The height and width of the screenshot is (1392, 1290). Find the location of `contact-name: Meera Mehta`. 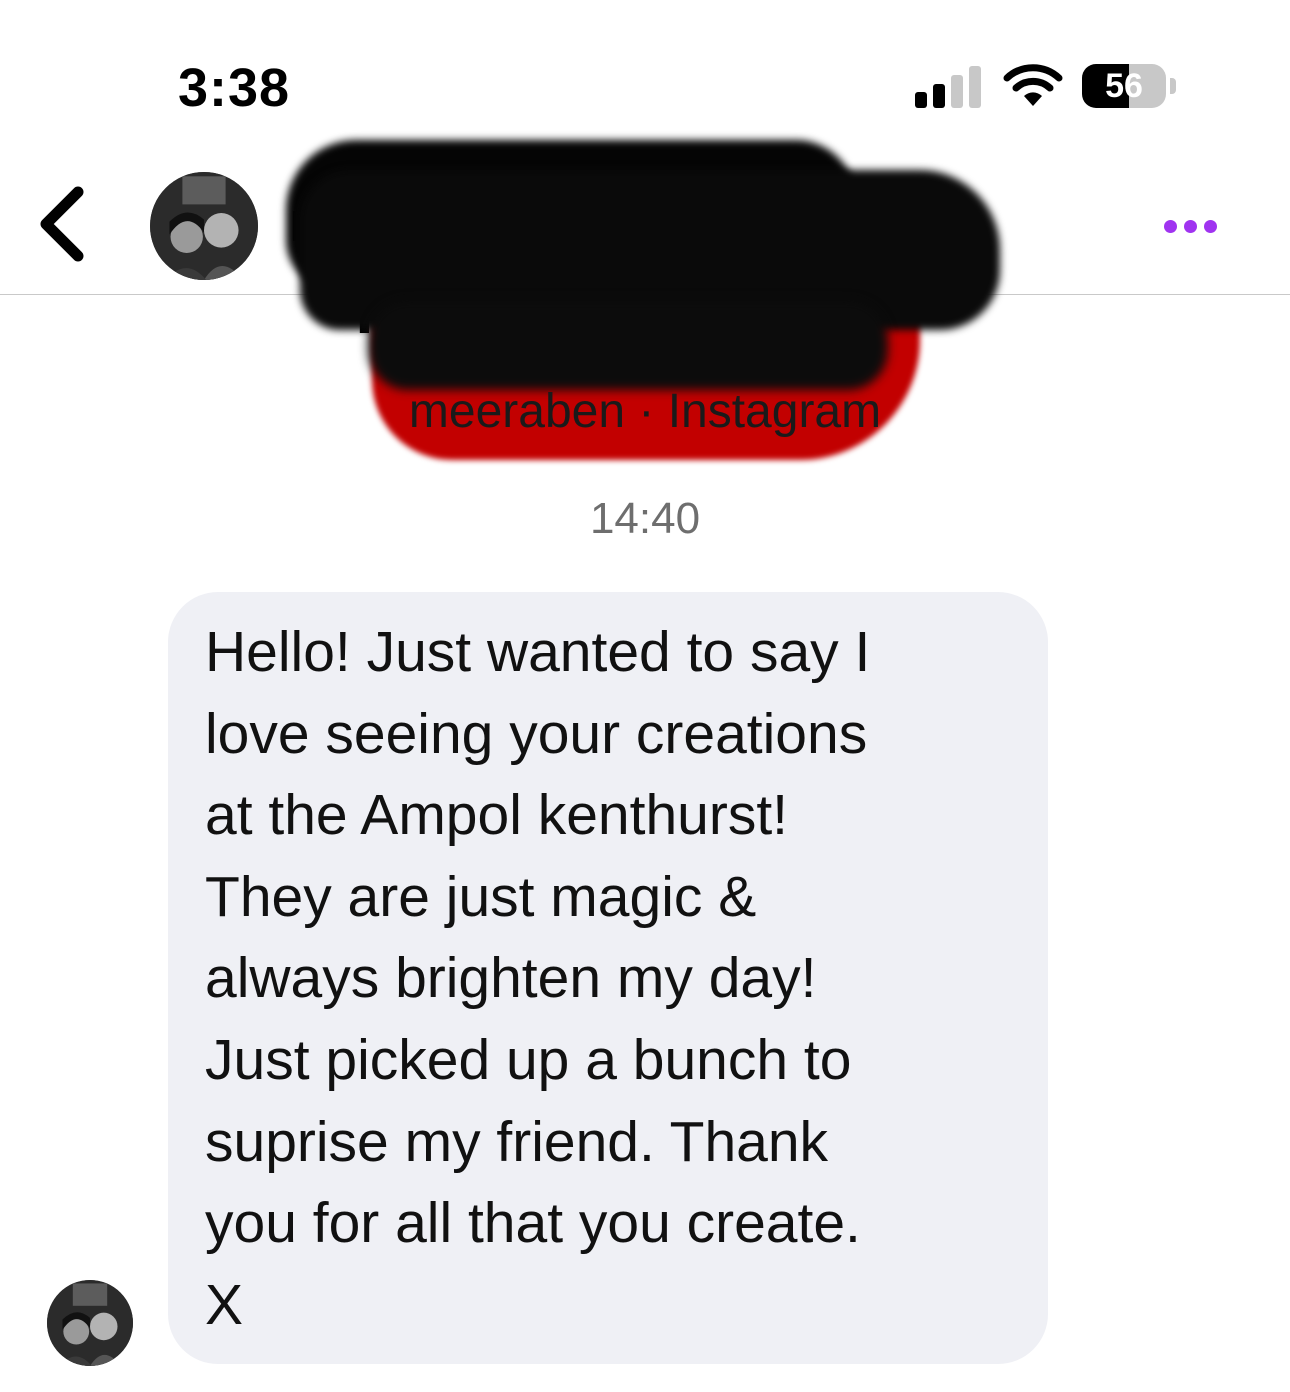

contact-name: Meera Mehta is located at coordinates (423, 226).